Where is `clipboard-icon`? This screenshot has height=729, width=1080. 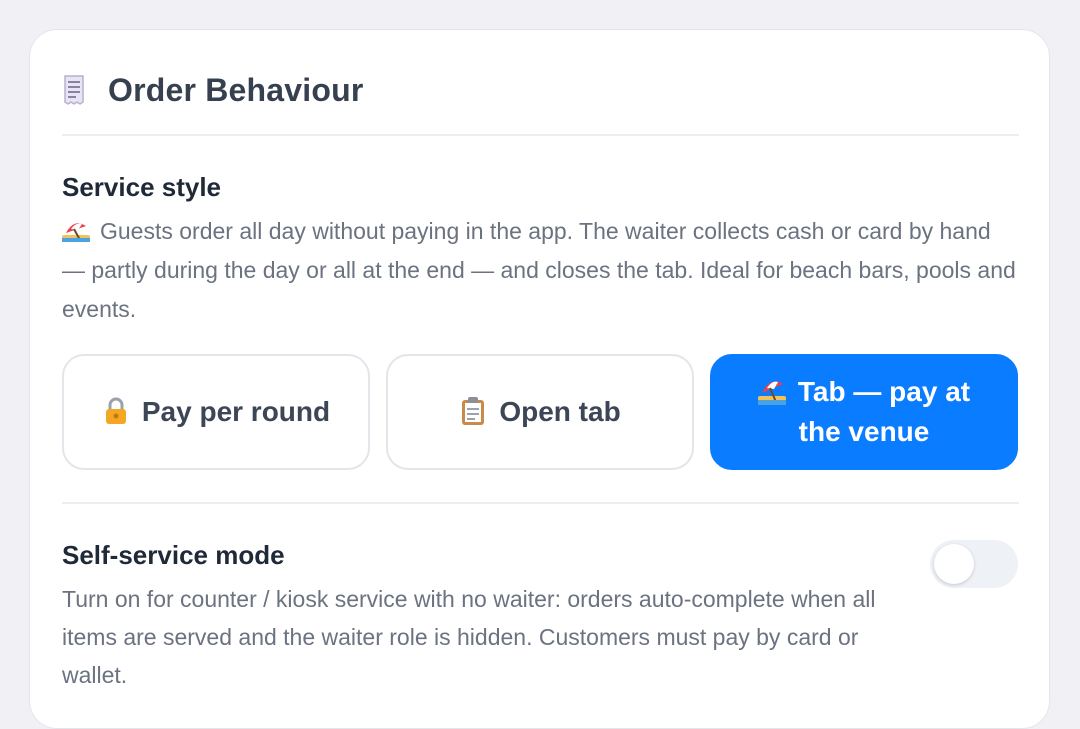
clipboard-icon is located at coordinates (473, 411).